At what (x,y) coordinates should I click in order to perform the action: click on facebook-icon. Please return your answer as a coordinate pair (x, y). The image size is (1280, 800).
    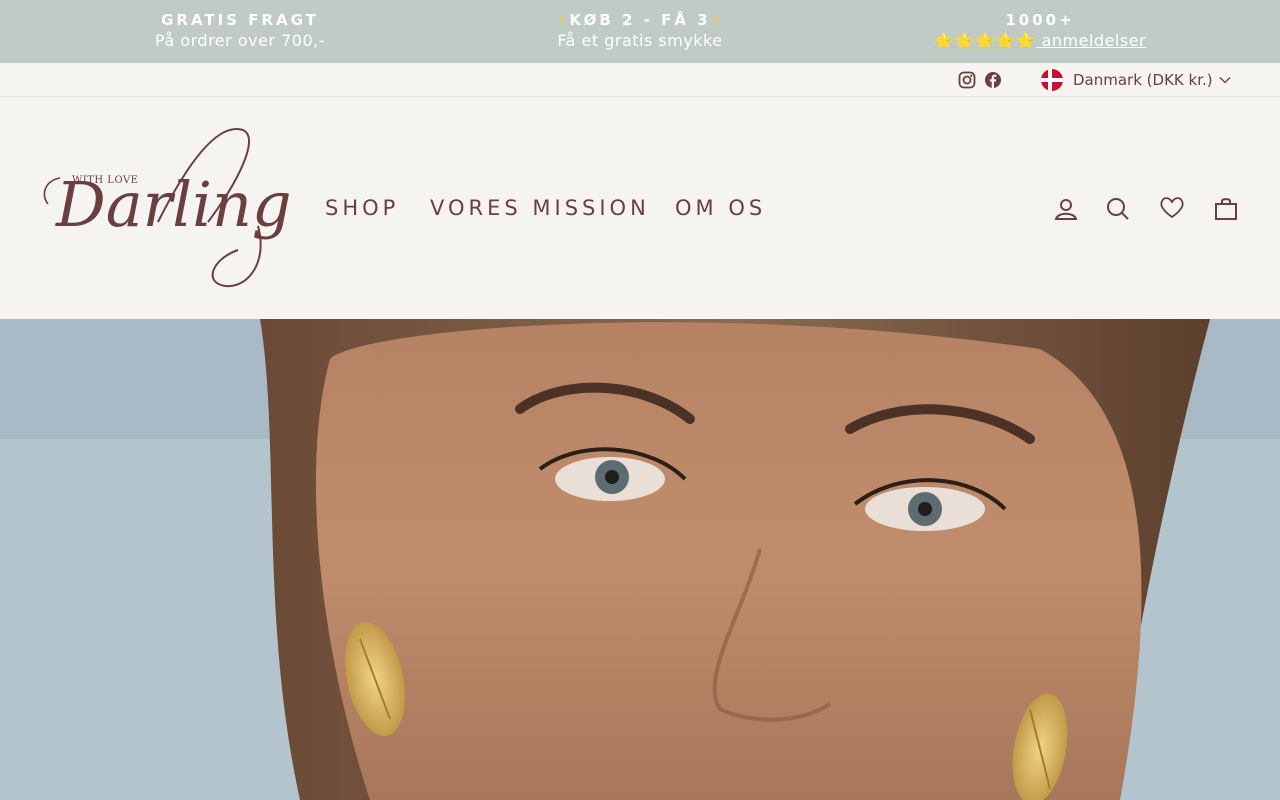
    Looking at the image, I should click on (993, 80).